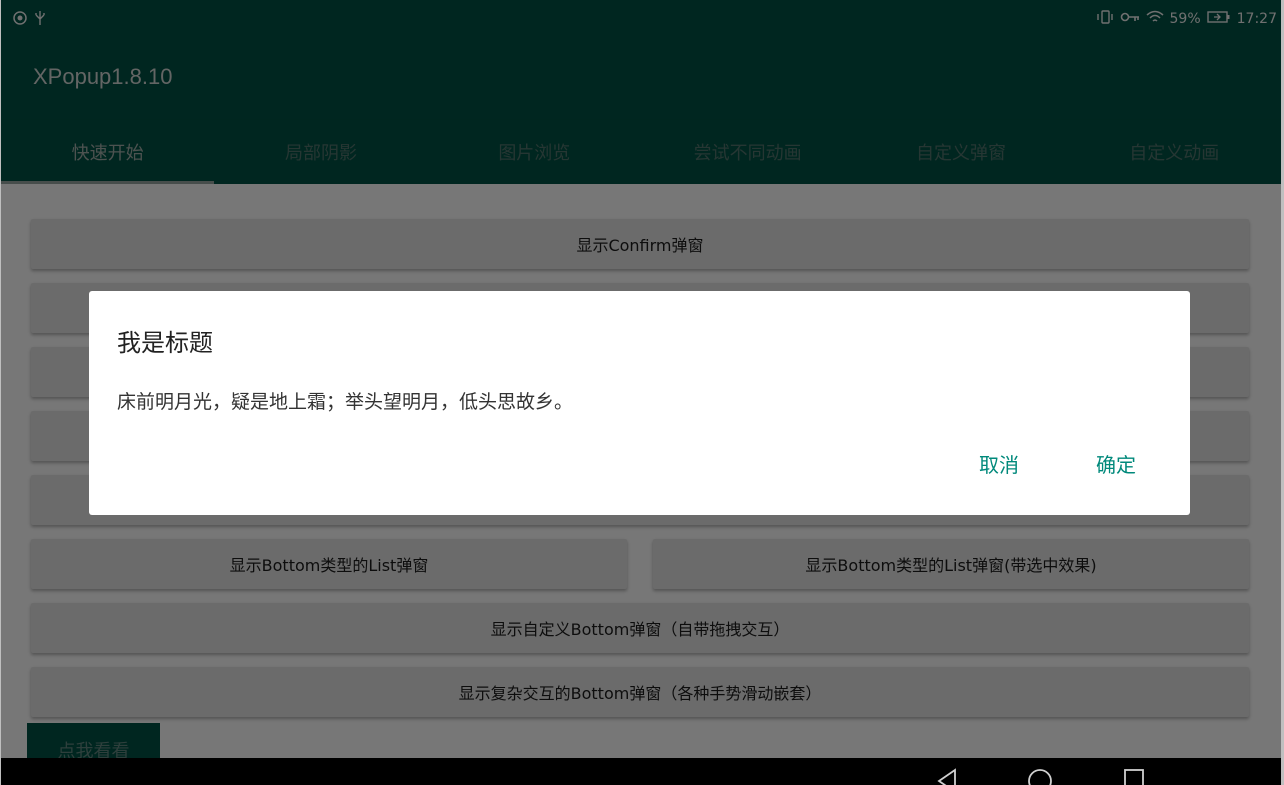 This screenshot has height=785, width=1284. What do you see at coordinates (1116, 463) in the screenshot?
I see `confirm-button: 确定` at bounding box center [1116, 463].